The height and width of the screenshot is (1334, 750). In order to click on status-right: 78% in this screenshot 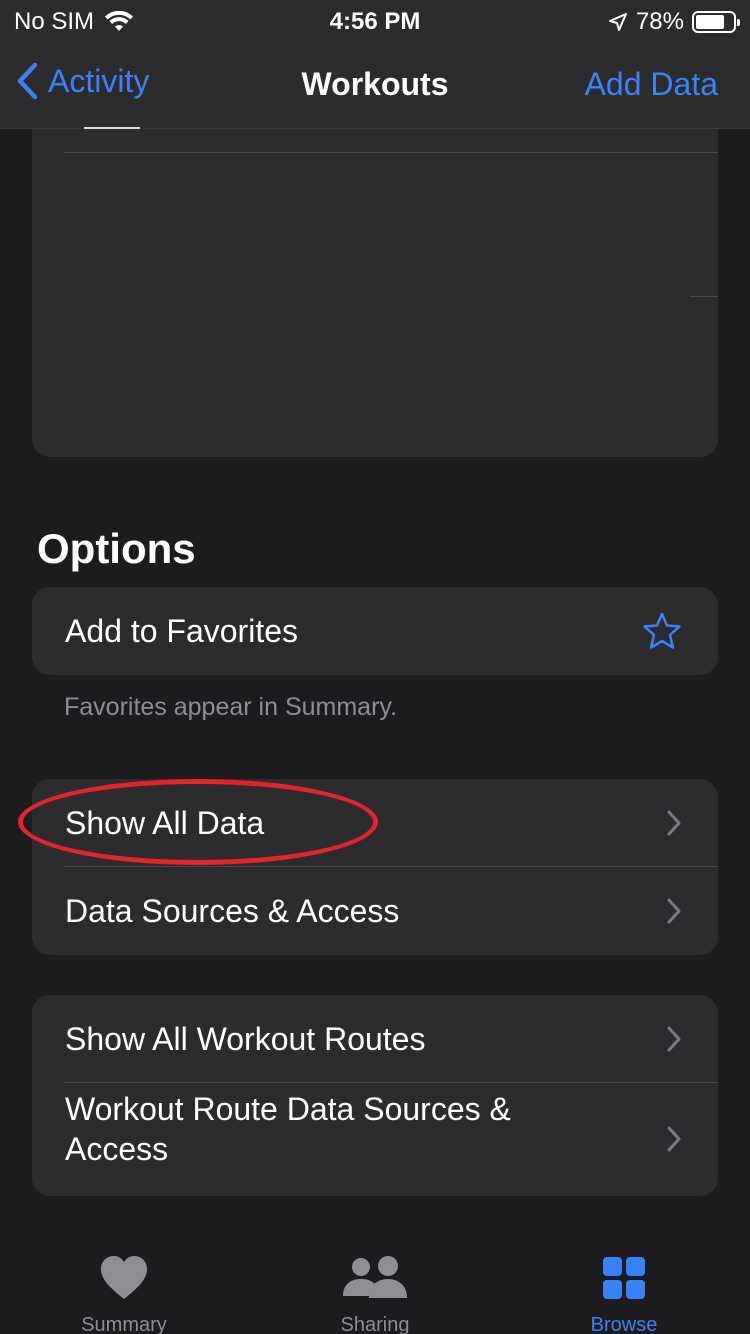, I will do `click(674, 22)`.